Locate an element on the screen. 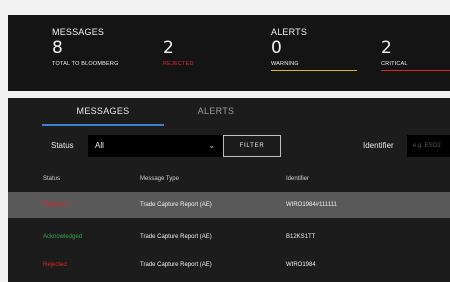  alerts-warning-label: WARNING is located at coordinates (285, 64).